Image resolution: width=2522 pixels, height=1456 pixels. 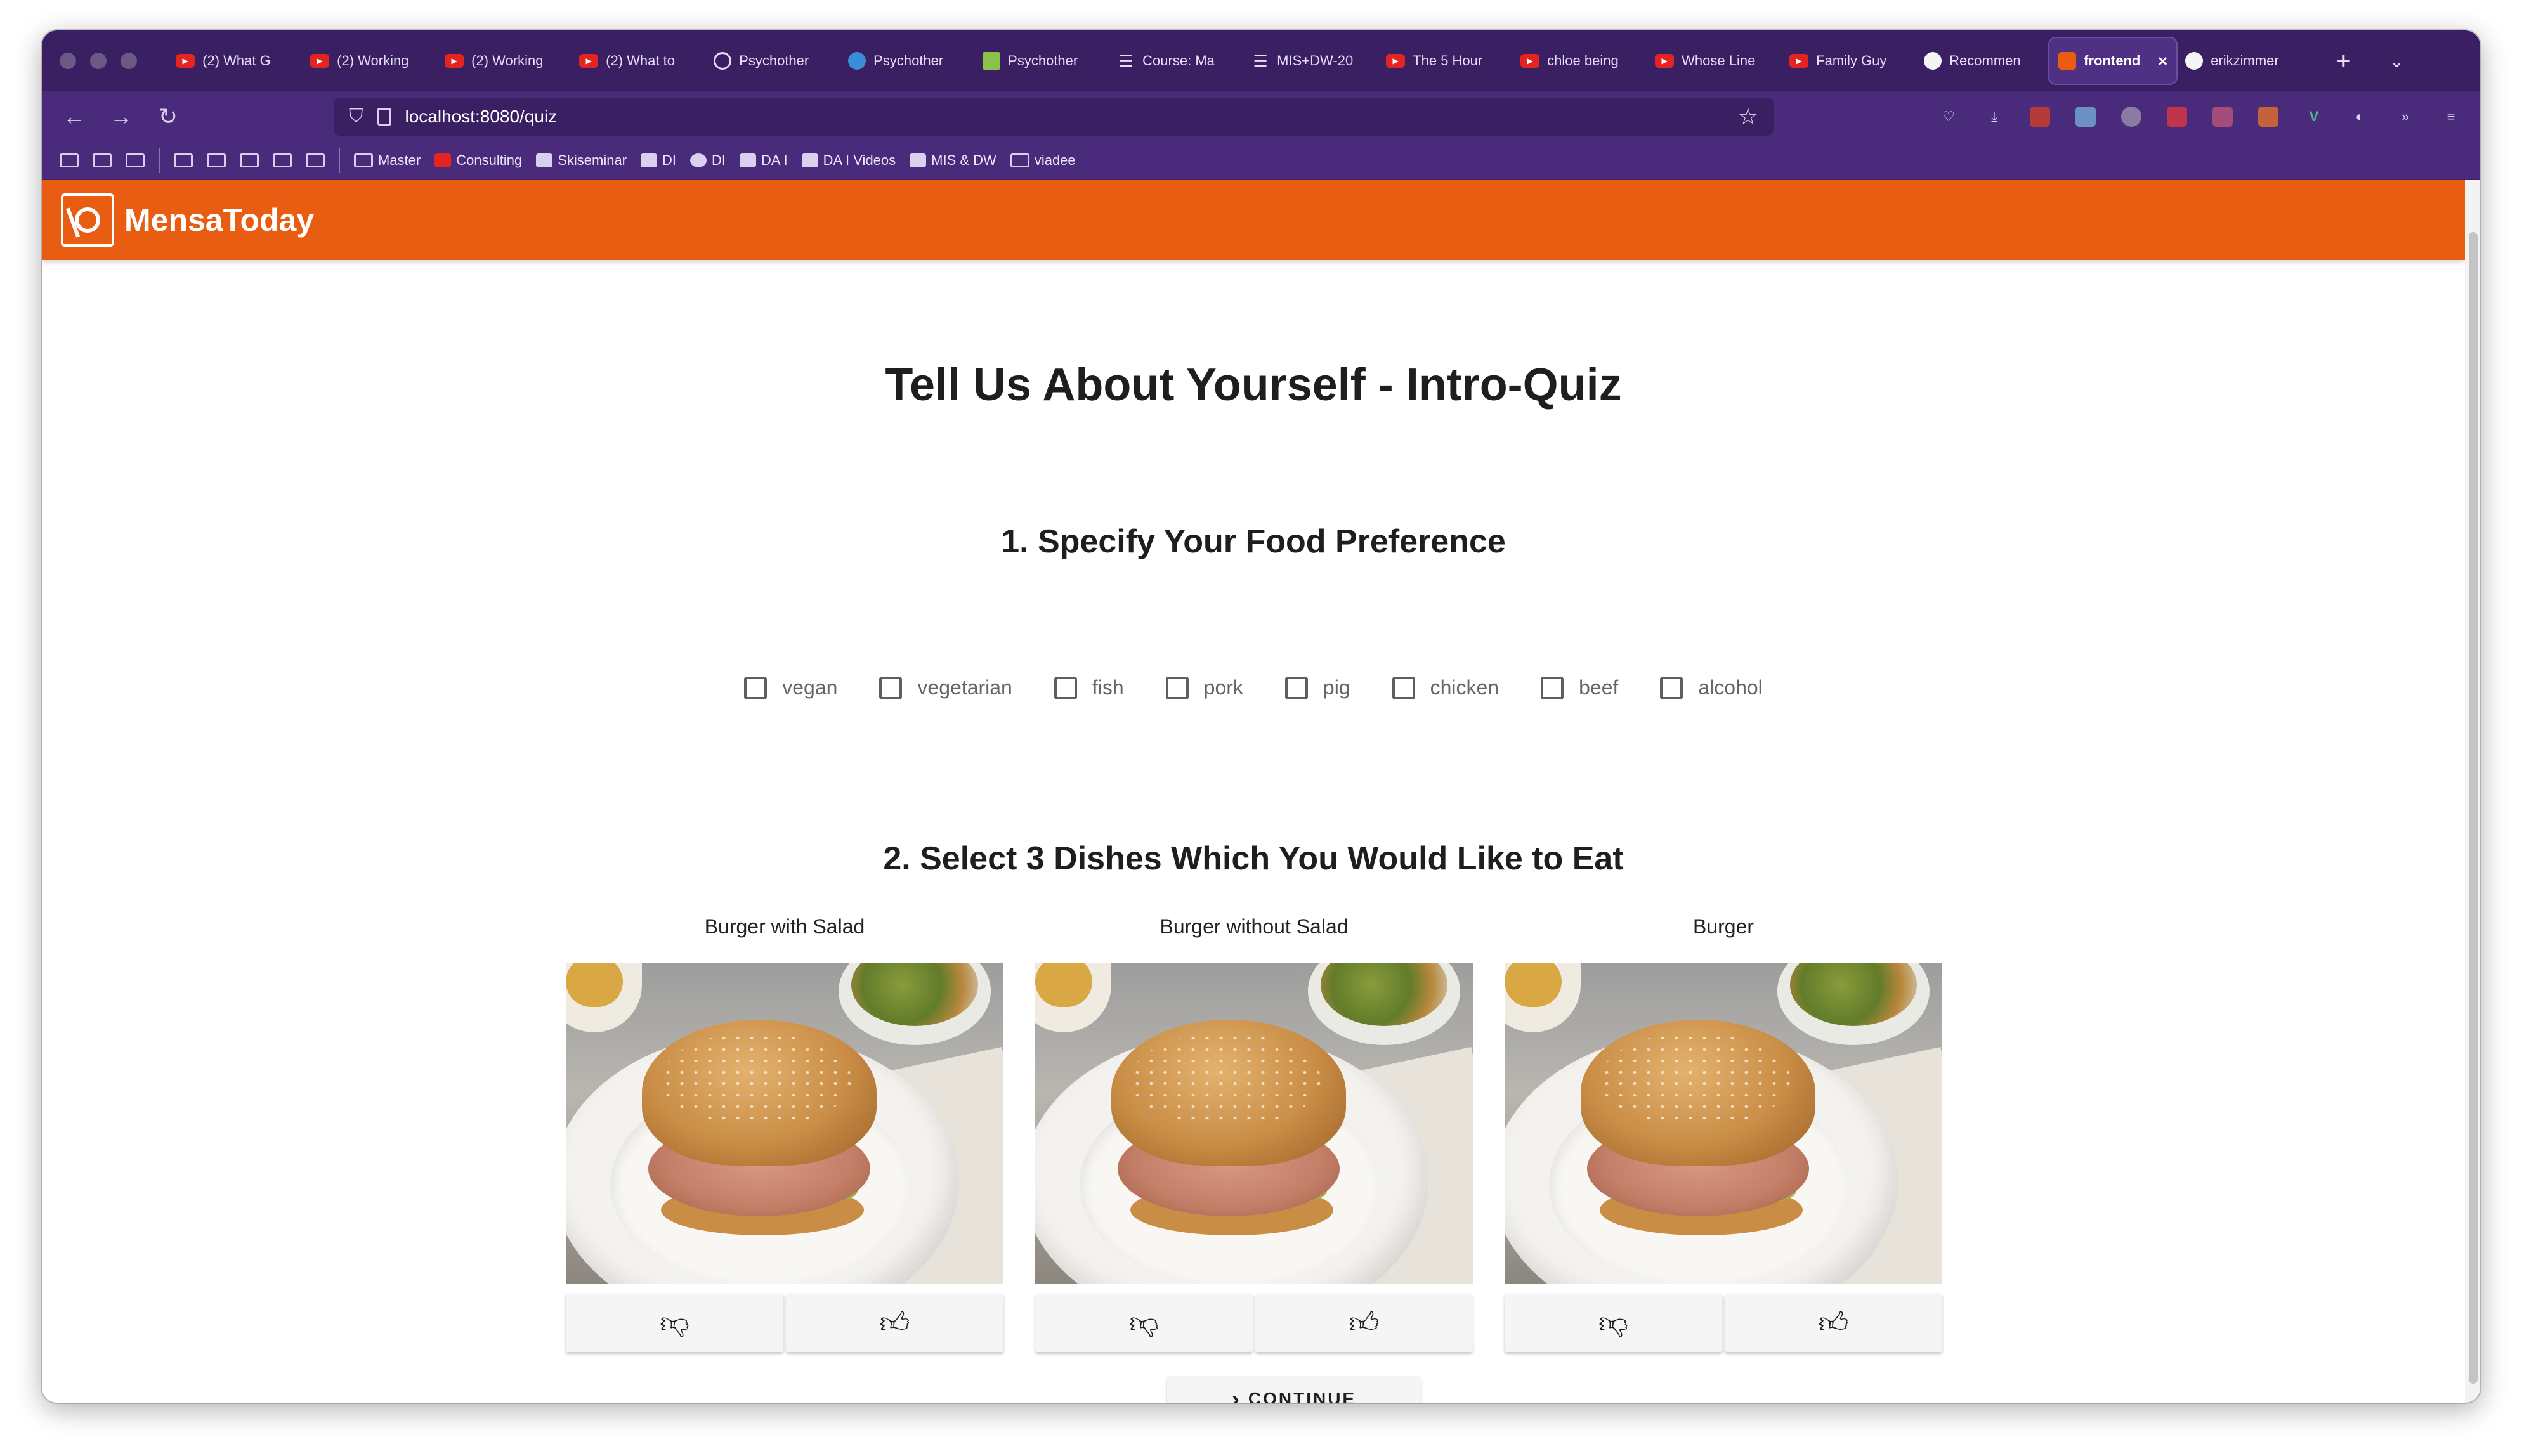 I want to click on download-icon: ⤓, so click(x=1994, y=117).